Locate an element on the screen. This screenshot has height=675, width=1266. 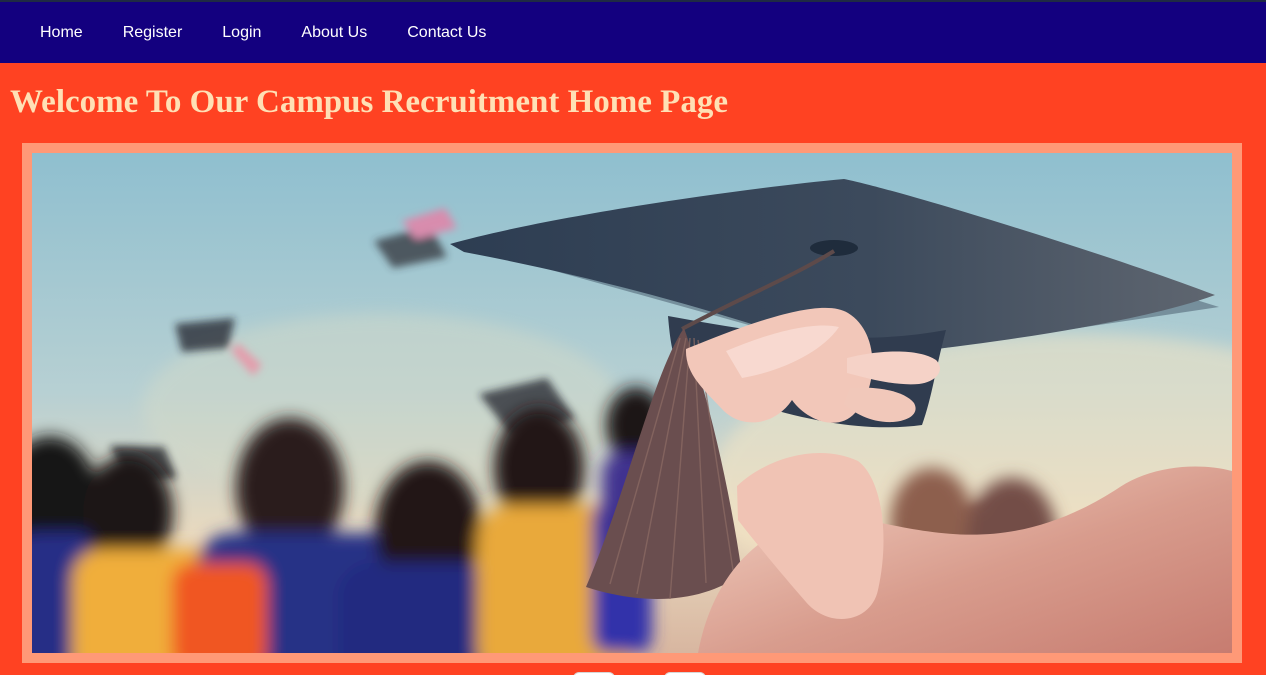
nav-list-item: Contact Us is located at coordinates (446, 33).